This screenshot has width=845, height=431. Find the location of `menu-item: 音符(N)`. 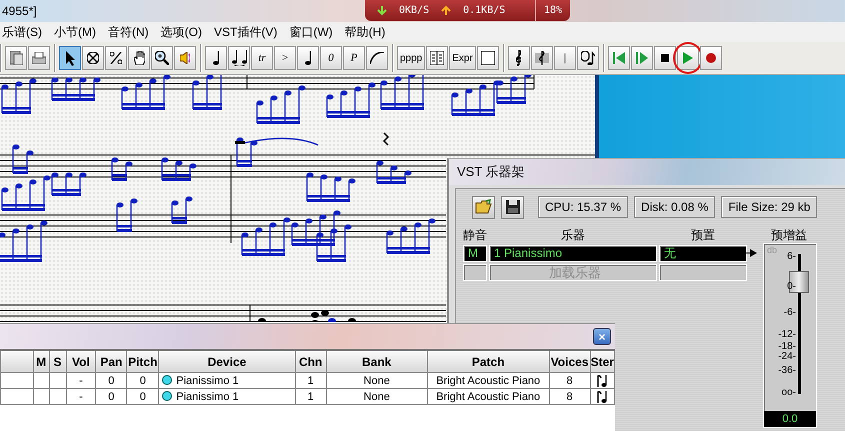

menu-item: 音符(N) is located at coordinates (130, 32).